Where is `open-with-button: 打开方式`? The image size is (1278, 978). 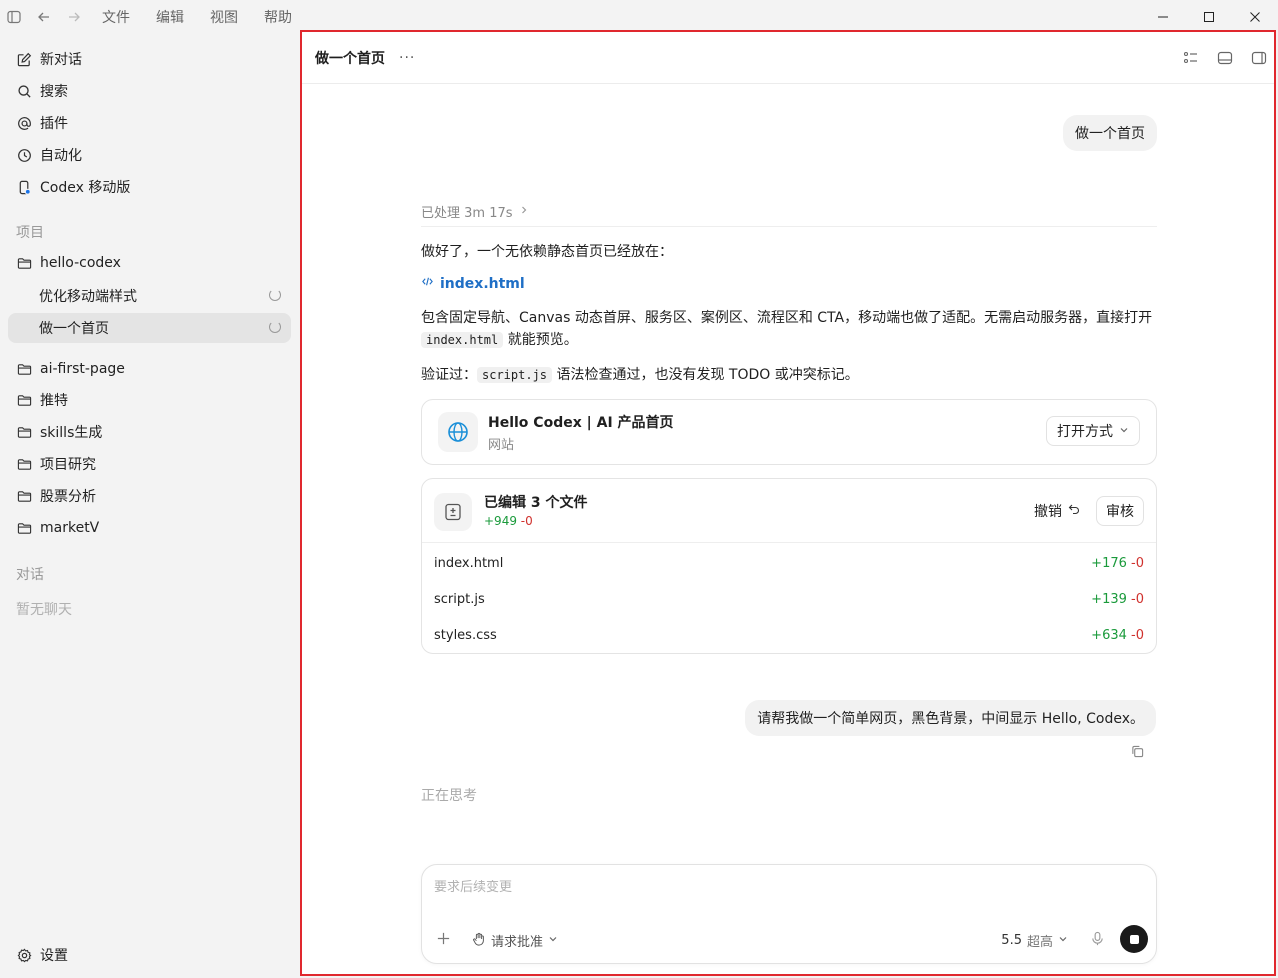 open-with-button: 打开方式 is located at coordinates (1093, 431).